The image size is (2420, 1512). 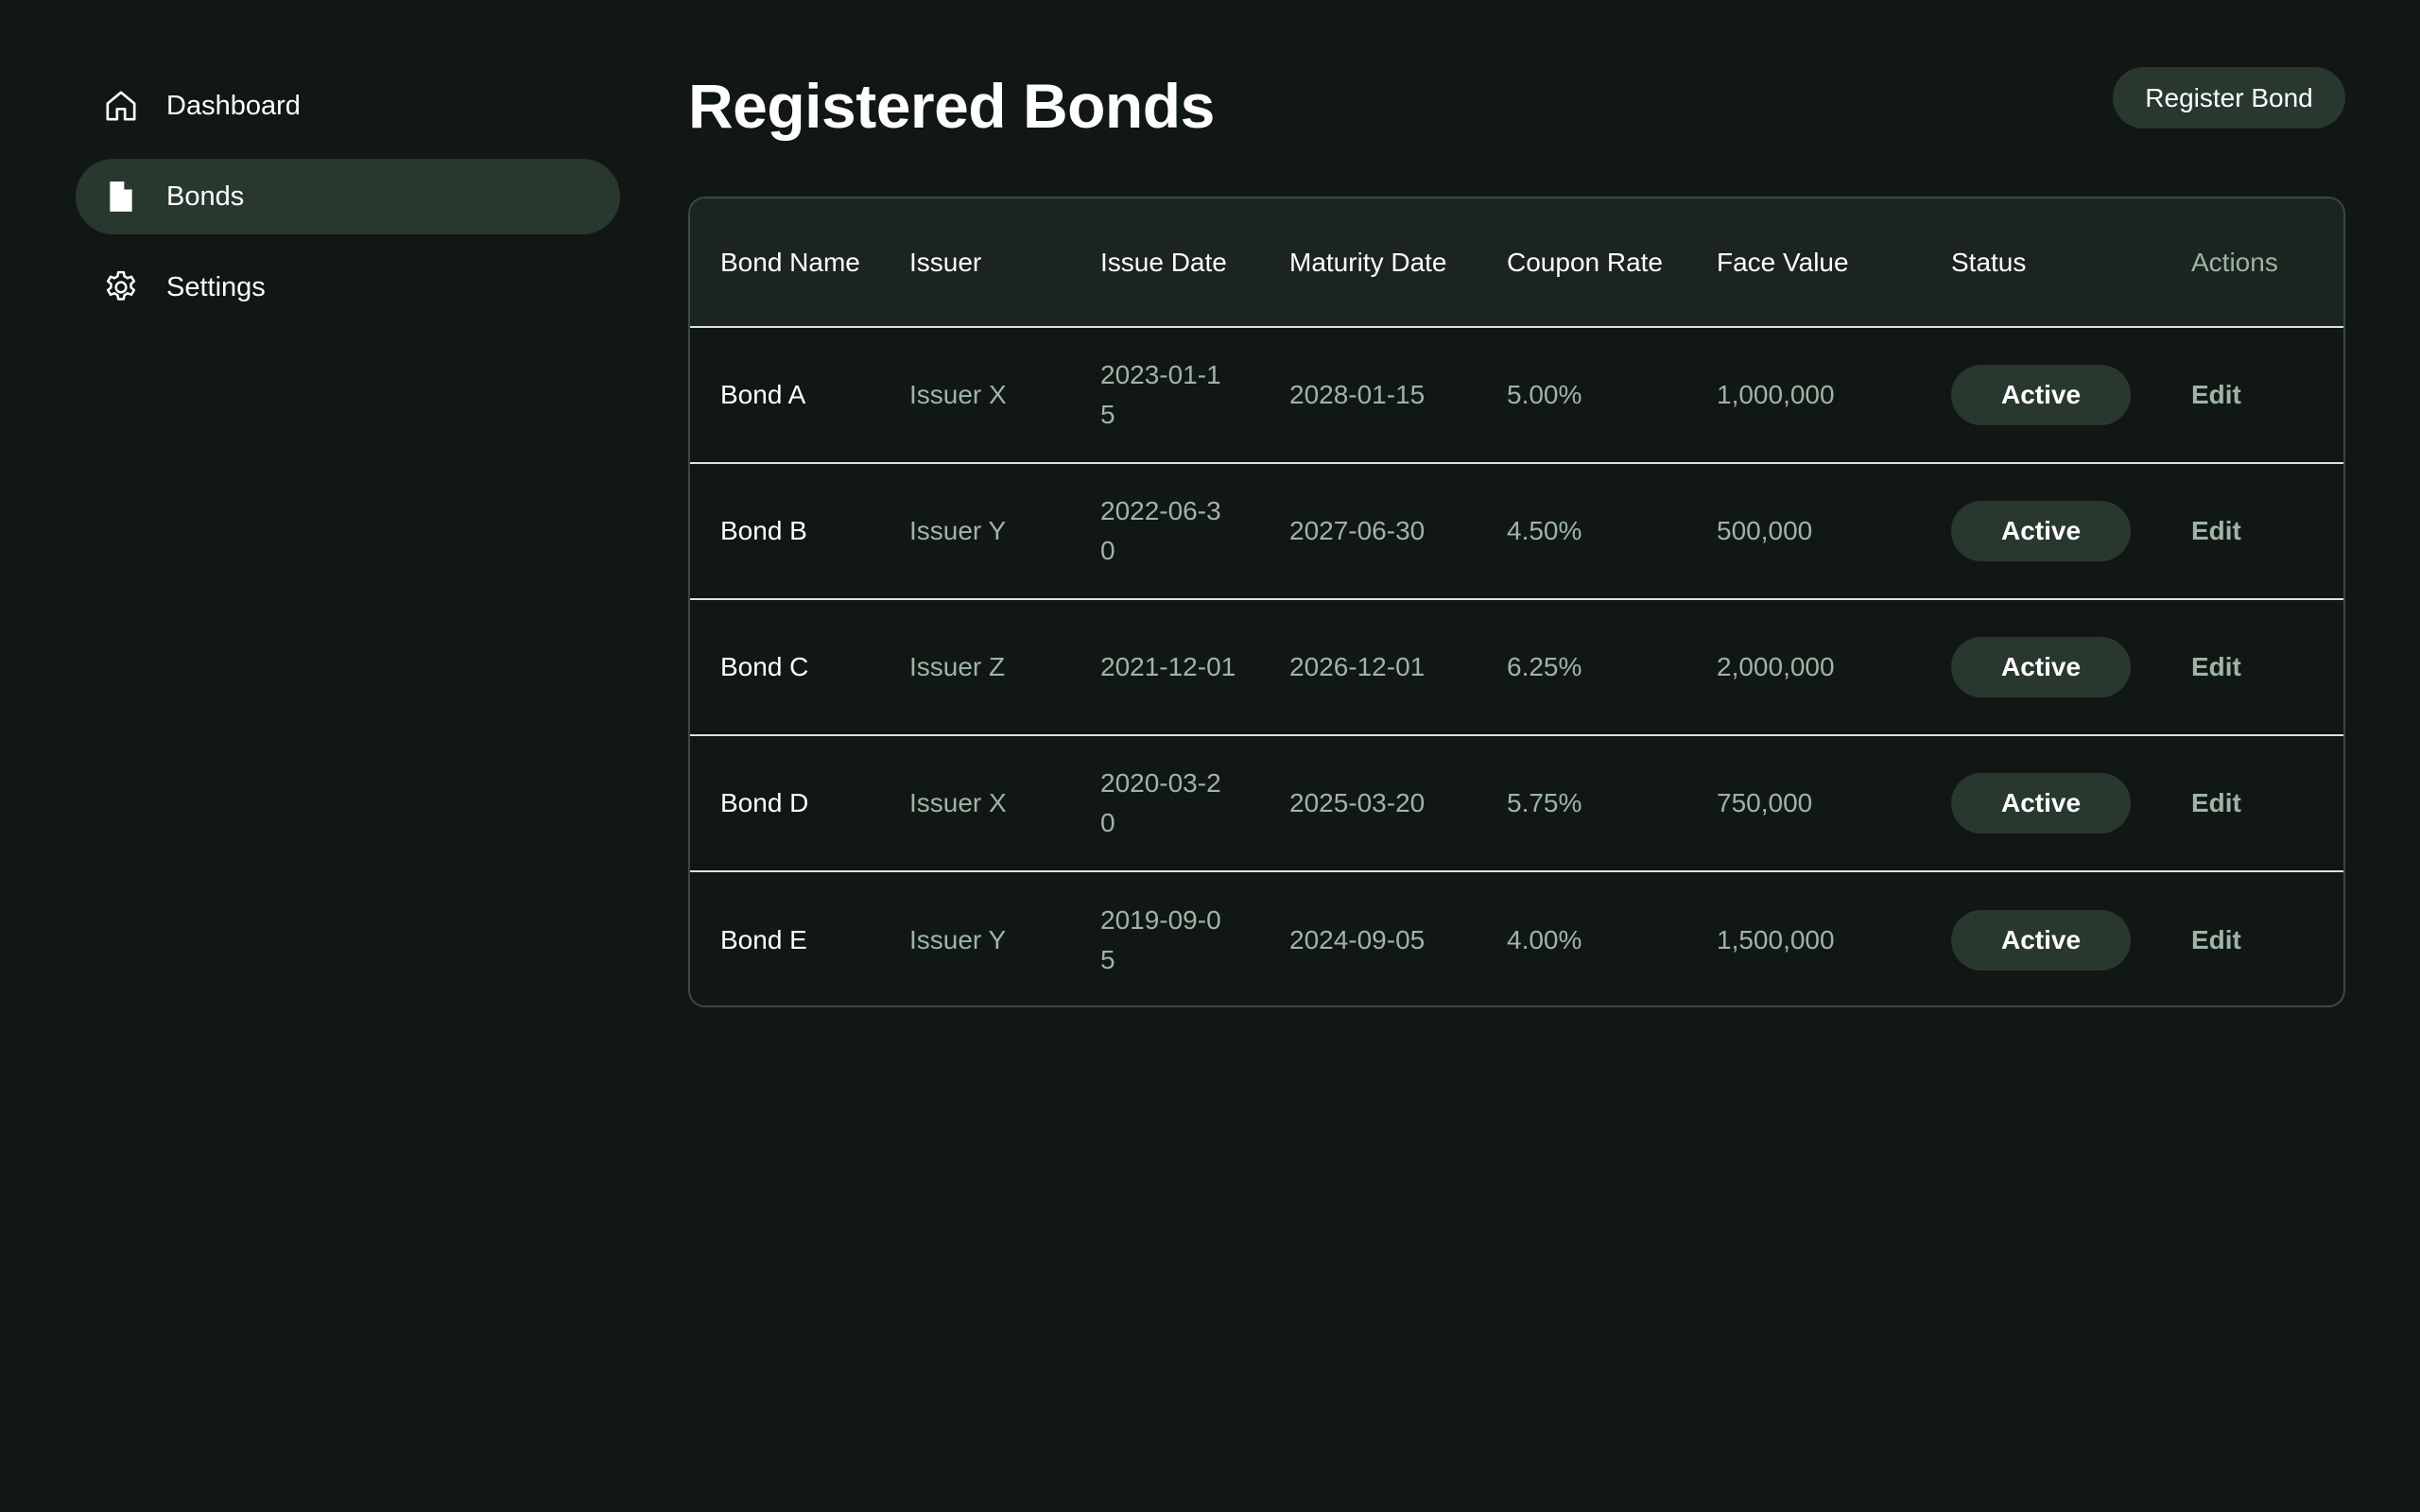 What do you see at coordinates (1765, 530) in the screenshot?
I see `cell-face-value: 500,000` at bounding box center [1765, 530].